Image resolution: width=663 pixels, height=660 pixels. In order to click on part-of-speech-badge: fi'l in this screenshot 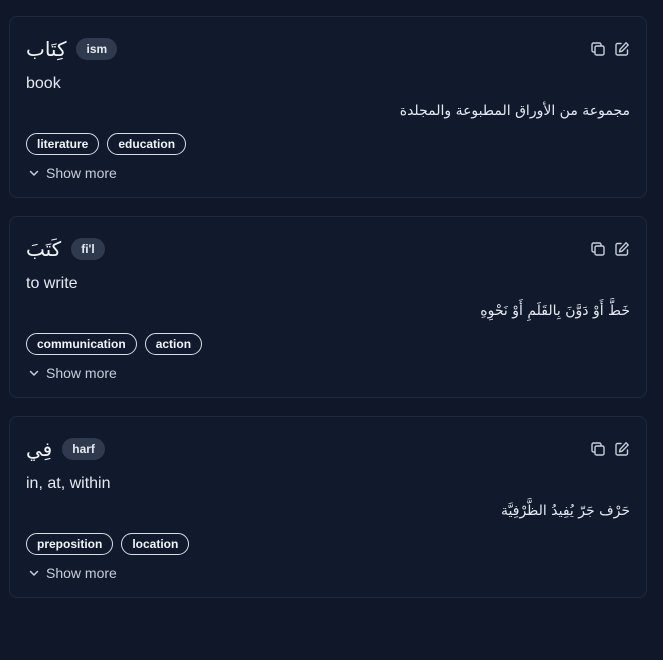, I will do `click(88, 249)`.